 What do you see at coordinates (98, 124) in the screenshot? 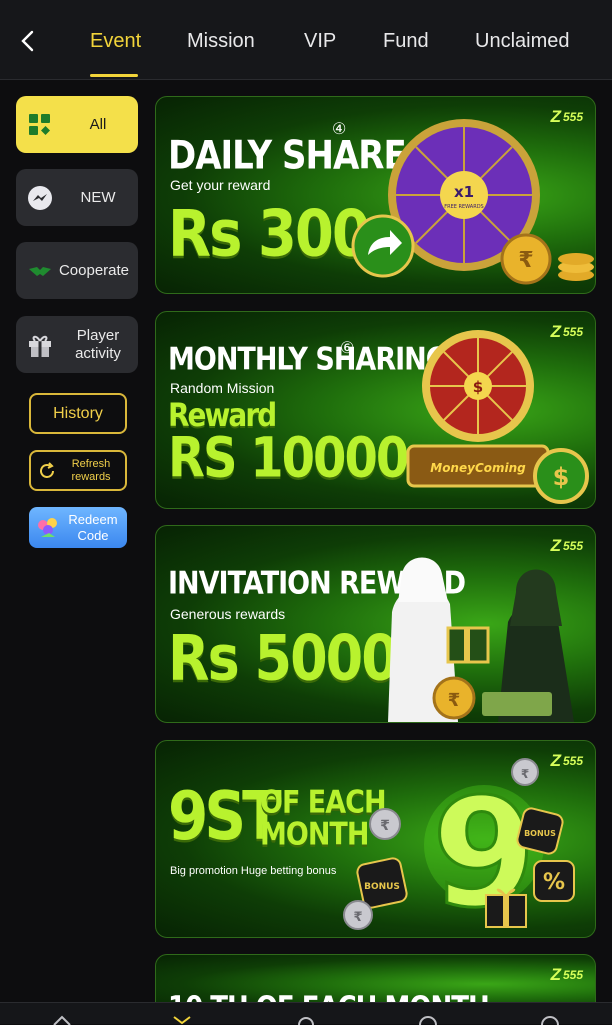
I see `sidebar-item-label: All` at bounding box center [98, 124].